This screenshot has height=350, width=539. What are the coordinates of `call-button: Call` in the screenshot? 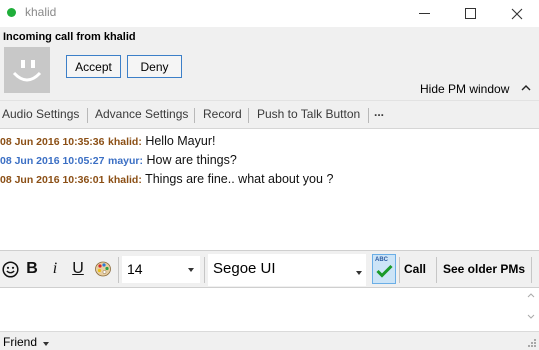 It's located at (415, 269).